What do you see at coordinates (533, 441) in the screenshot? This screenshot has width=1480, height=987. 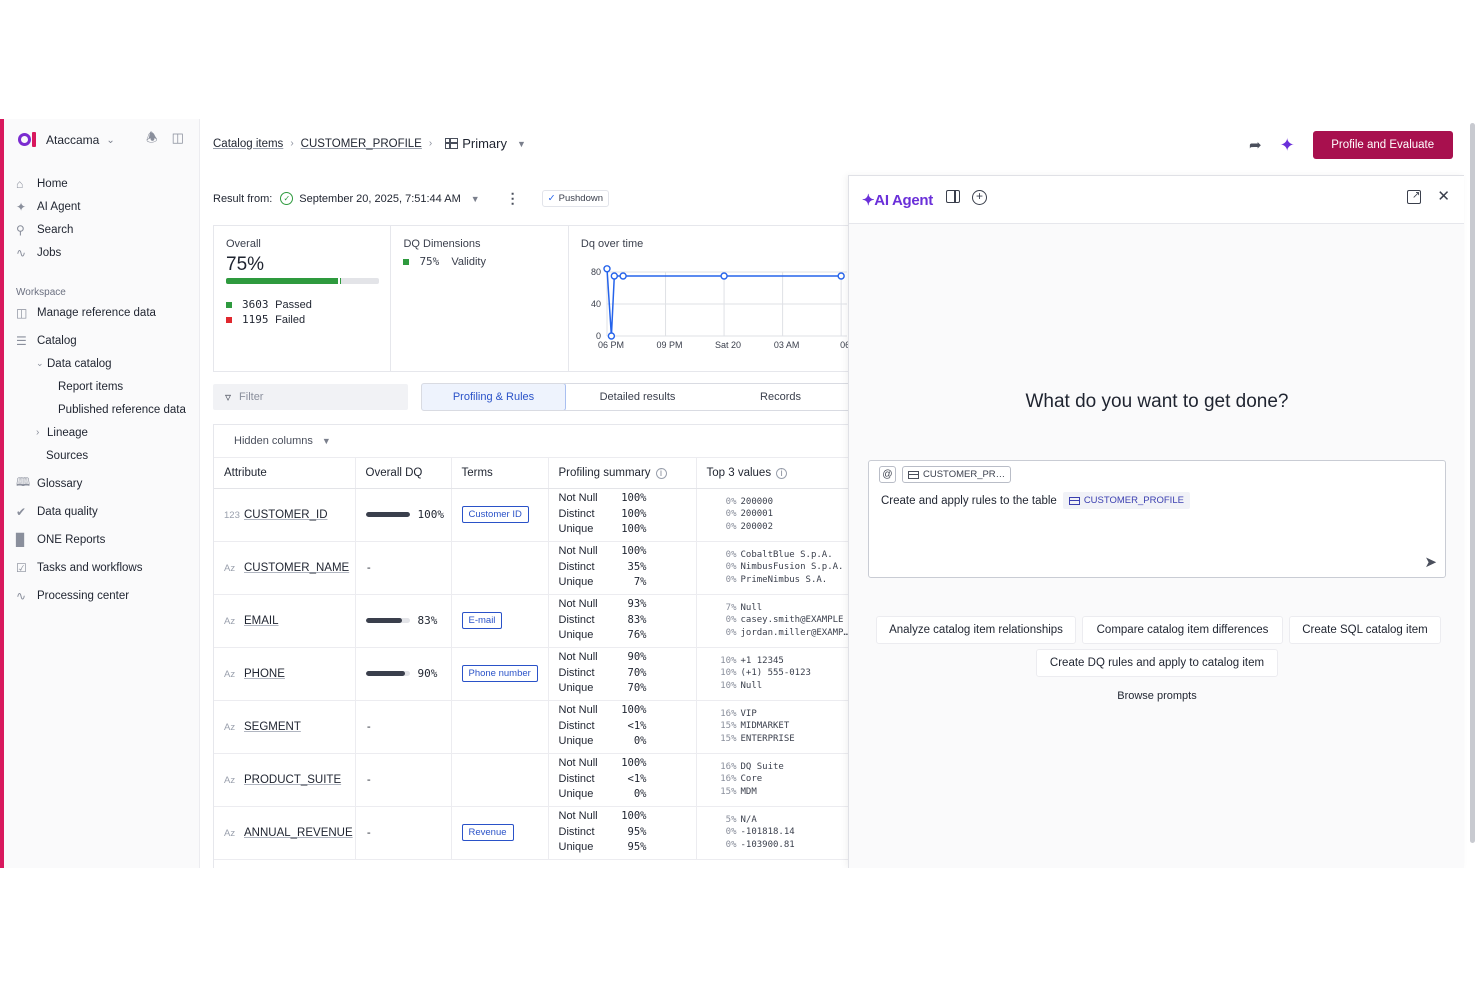 I see `hidden-columns-toggle: Hidden columns ▼` at bounding box center [533, 441].